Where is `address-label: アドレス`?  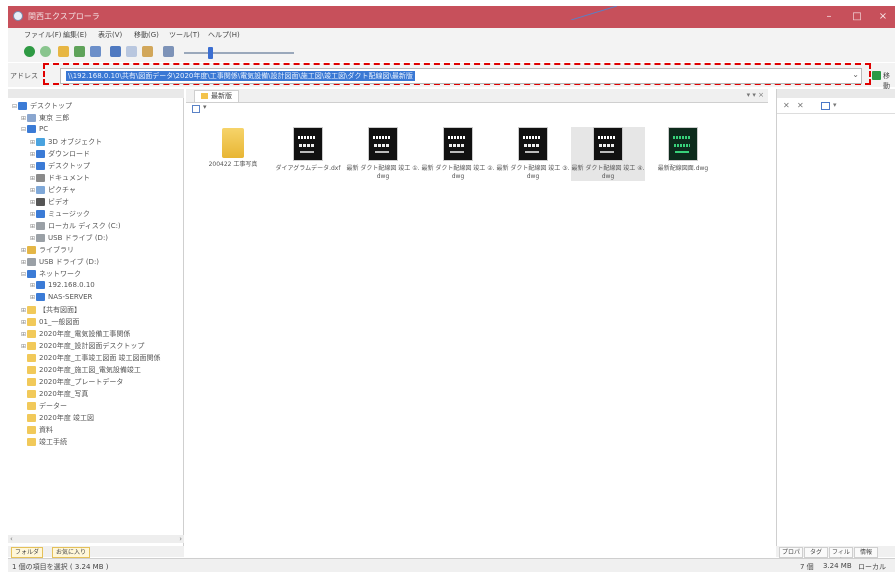 address-label: アドレス is located at coordinates (24, 76).